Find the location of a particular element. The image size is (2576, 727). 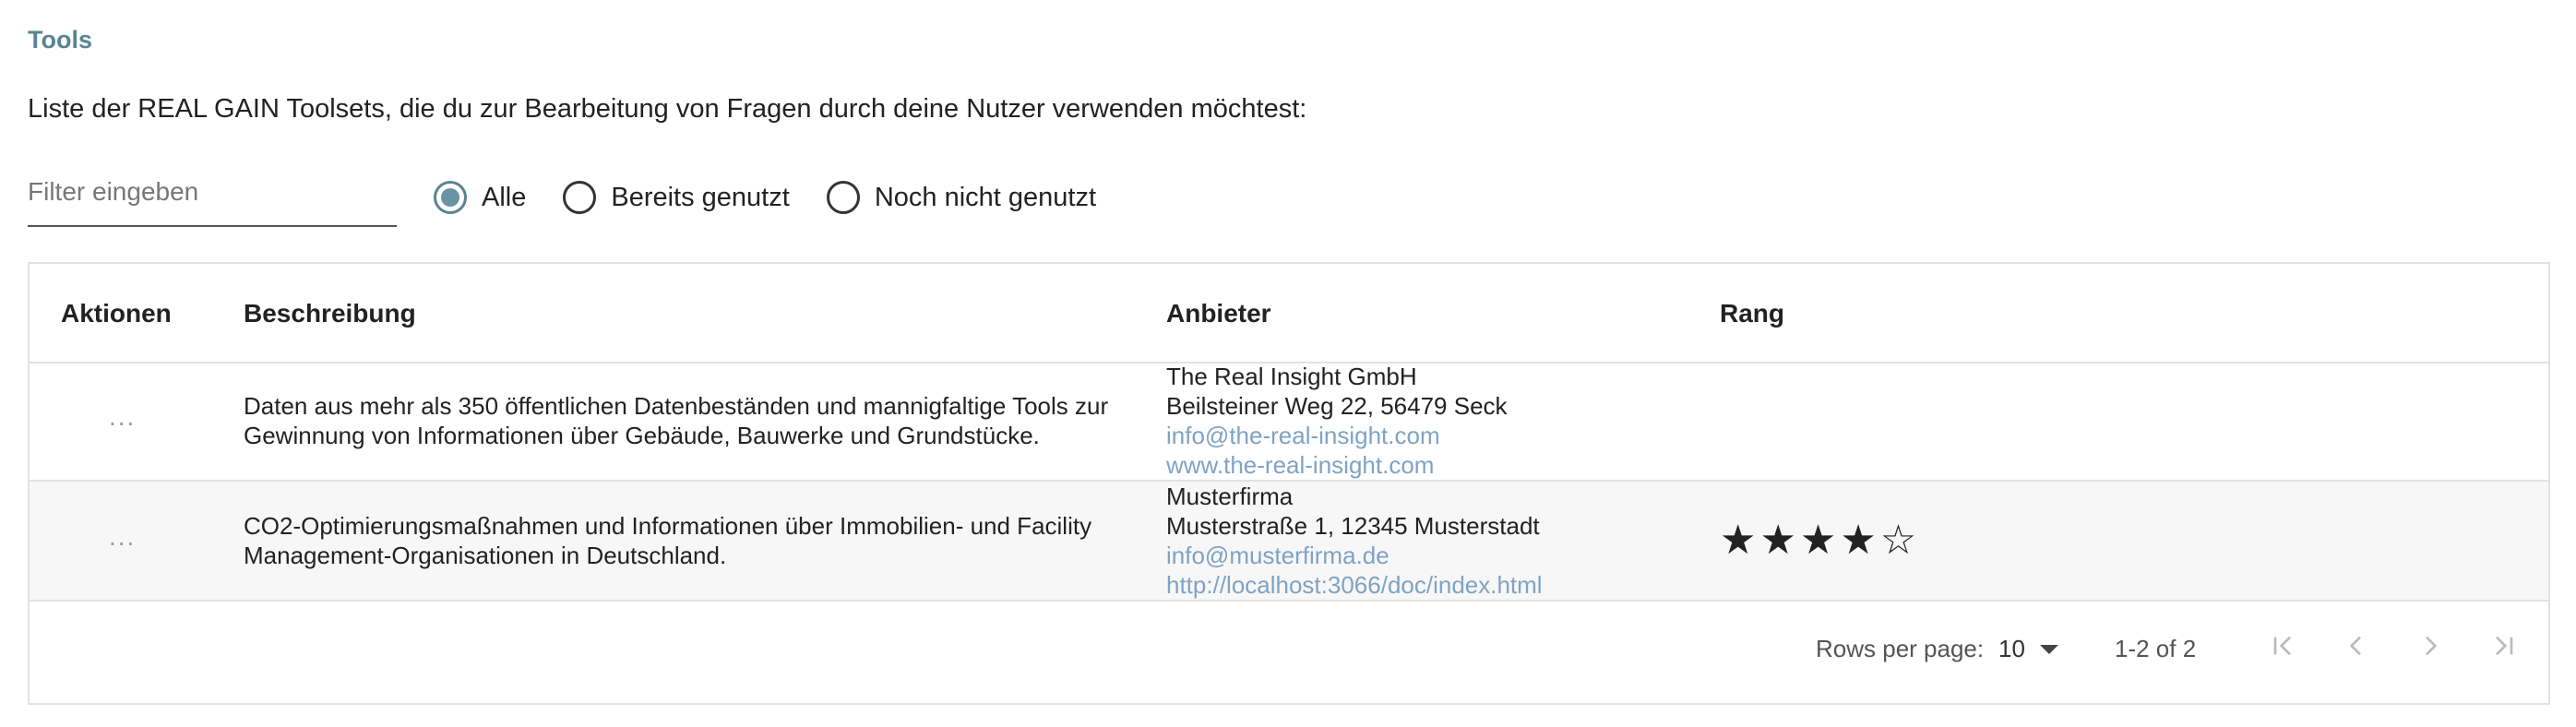

next-page-button is located at coordinates (2431, 645).